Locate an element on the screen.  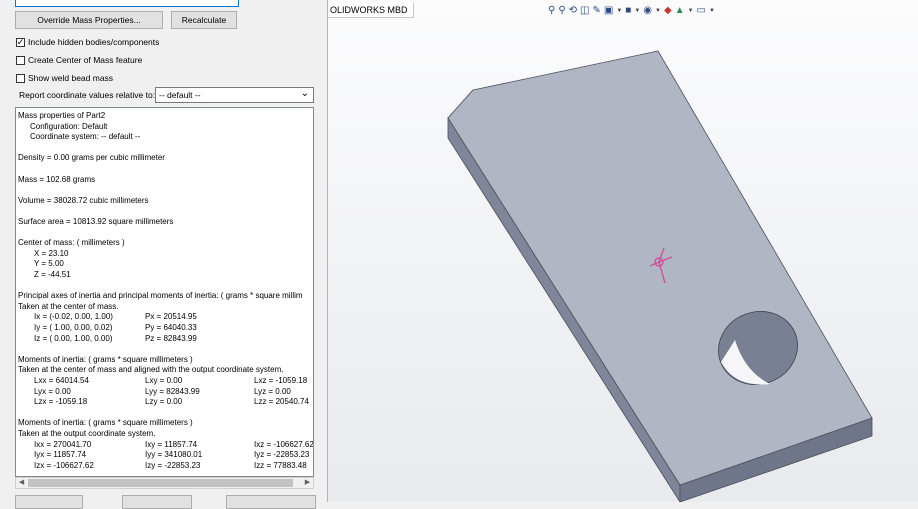
report-line: Mass properties of Part2 is located at coordinates (62, 115).